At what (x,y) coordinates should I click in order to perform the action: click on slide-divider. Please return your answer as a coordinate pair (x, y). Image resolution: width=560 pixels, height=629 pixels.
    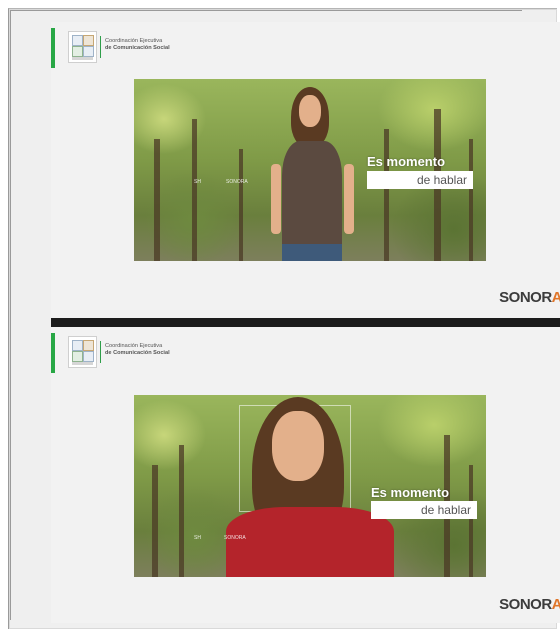
    Looking at the image, I should click on (305, 322).